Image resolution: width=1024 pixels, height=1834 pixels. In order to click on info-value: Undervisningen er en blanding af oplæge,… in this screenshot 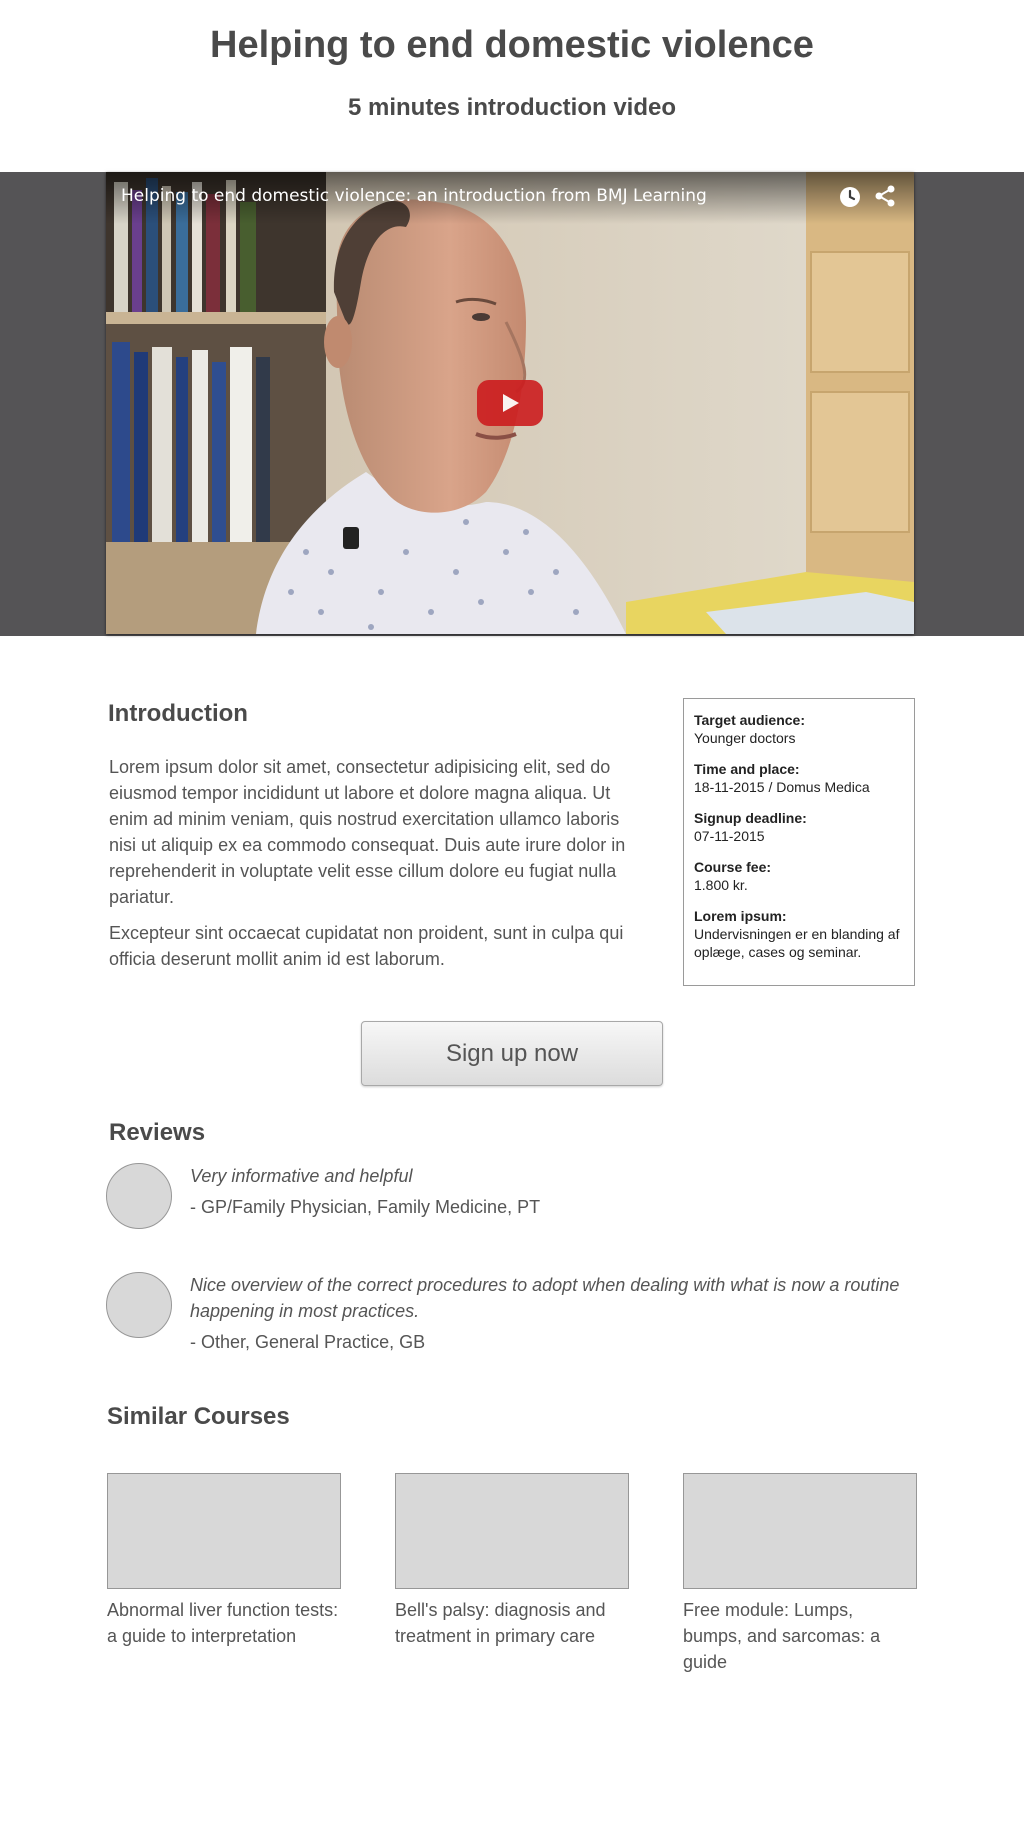, I will do `click(797, 943)`.